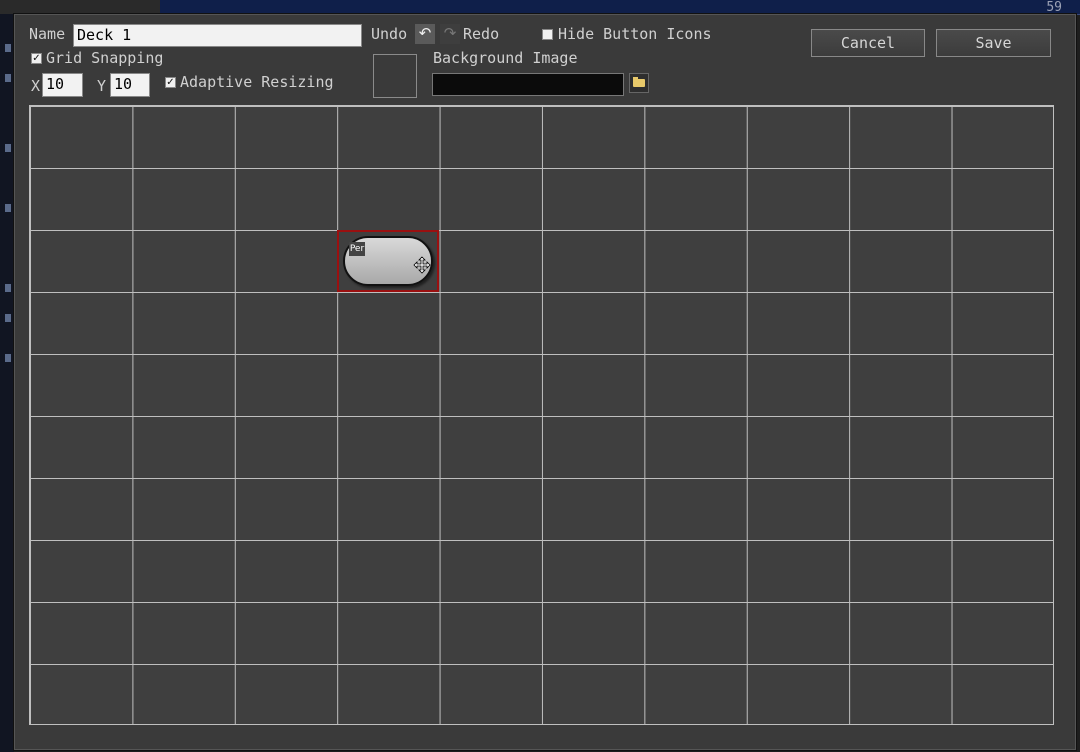 The height and width of the screenshot is (752, 1080). Describe the element at coordinates (257, 82) in the screenshot. I see `adaptive-resizing-label: Adaptive Resizing` at that location.